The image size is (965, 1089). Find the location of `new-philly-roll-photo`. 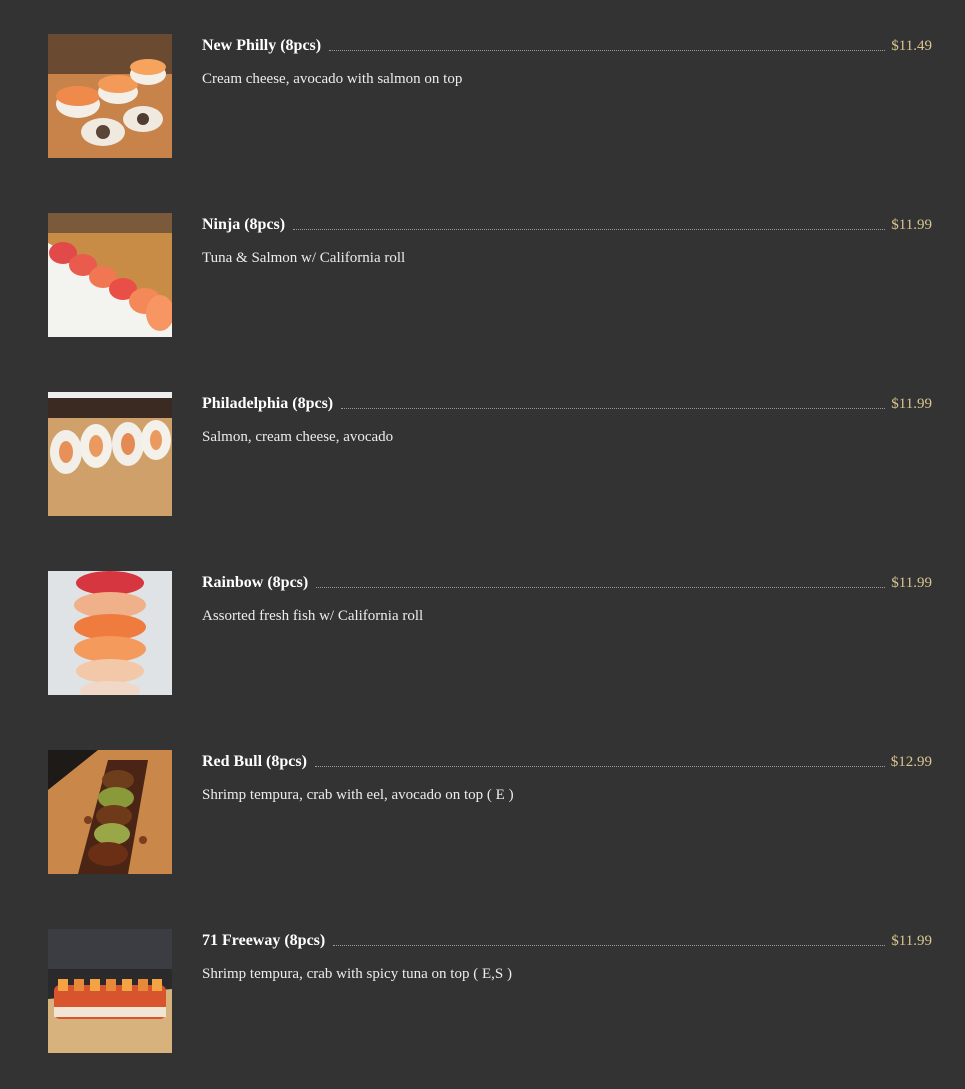

new-philly-roll-photo is located at coordinates (110, 96).